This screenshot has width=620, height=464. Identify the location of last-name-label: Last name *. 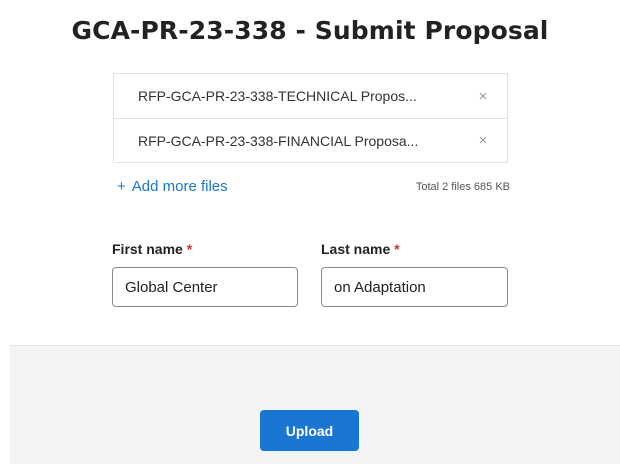
(360, 249).